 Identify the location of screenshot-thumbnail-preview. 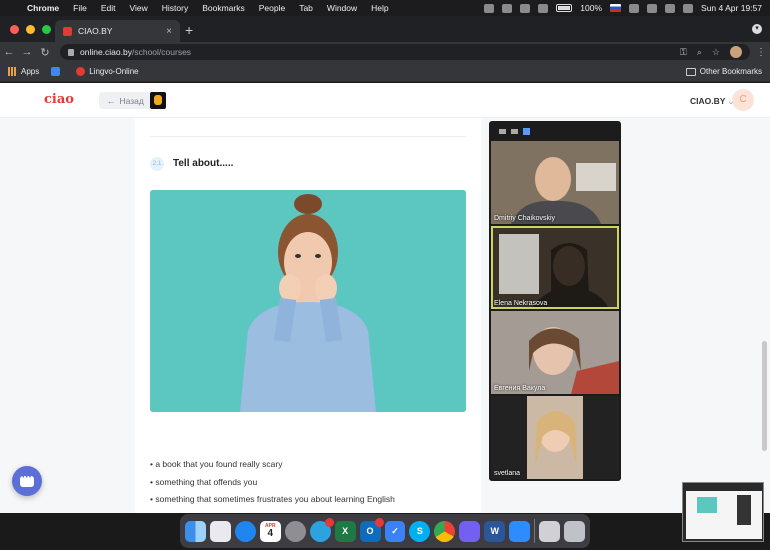
(723, 512).